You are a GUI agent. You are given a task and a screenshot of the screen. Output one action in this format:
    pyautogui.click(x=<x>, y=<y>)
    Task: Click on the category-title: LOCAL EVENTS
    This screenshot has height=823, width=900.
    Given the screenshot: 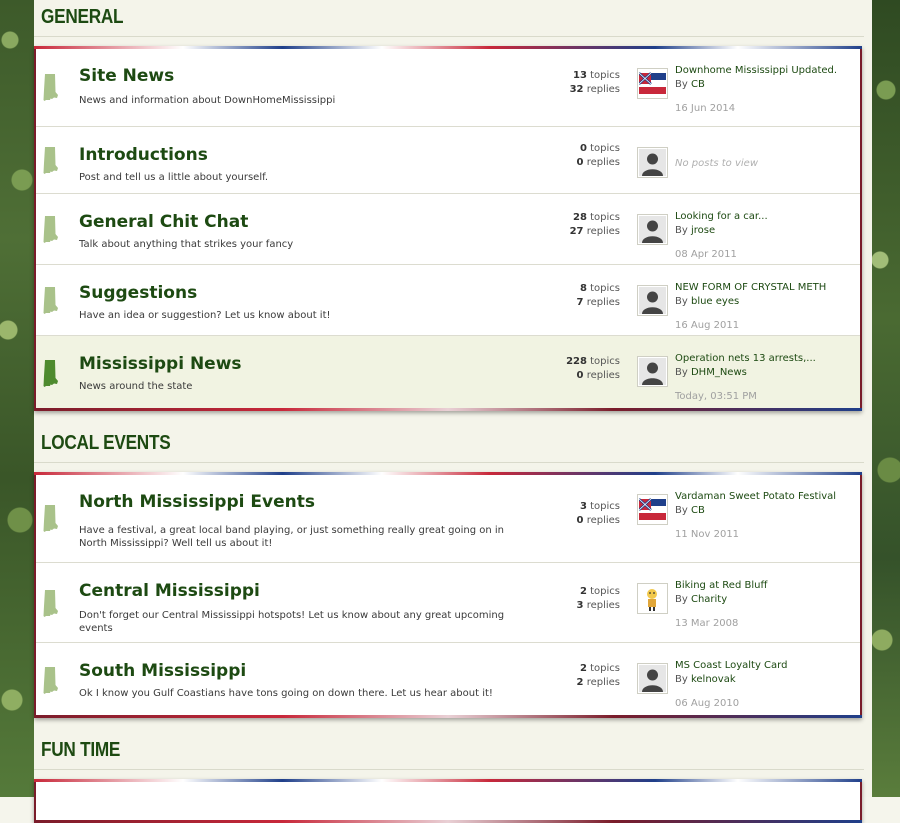 What is the action you would take?
    pyautogui.click(x=395, y=446)
    